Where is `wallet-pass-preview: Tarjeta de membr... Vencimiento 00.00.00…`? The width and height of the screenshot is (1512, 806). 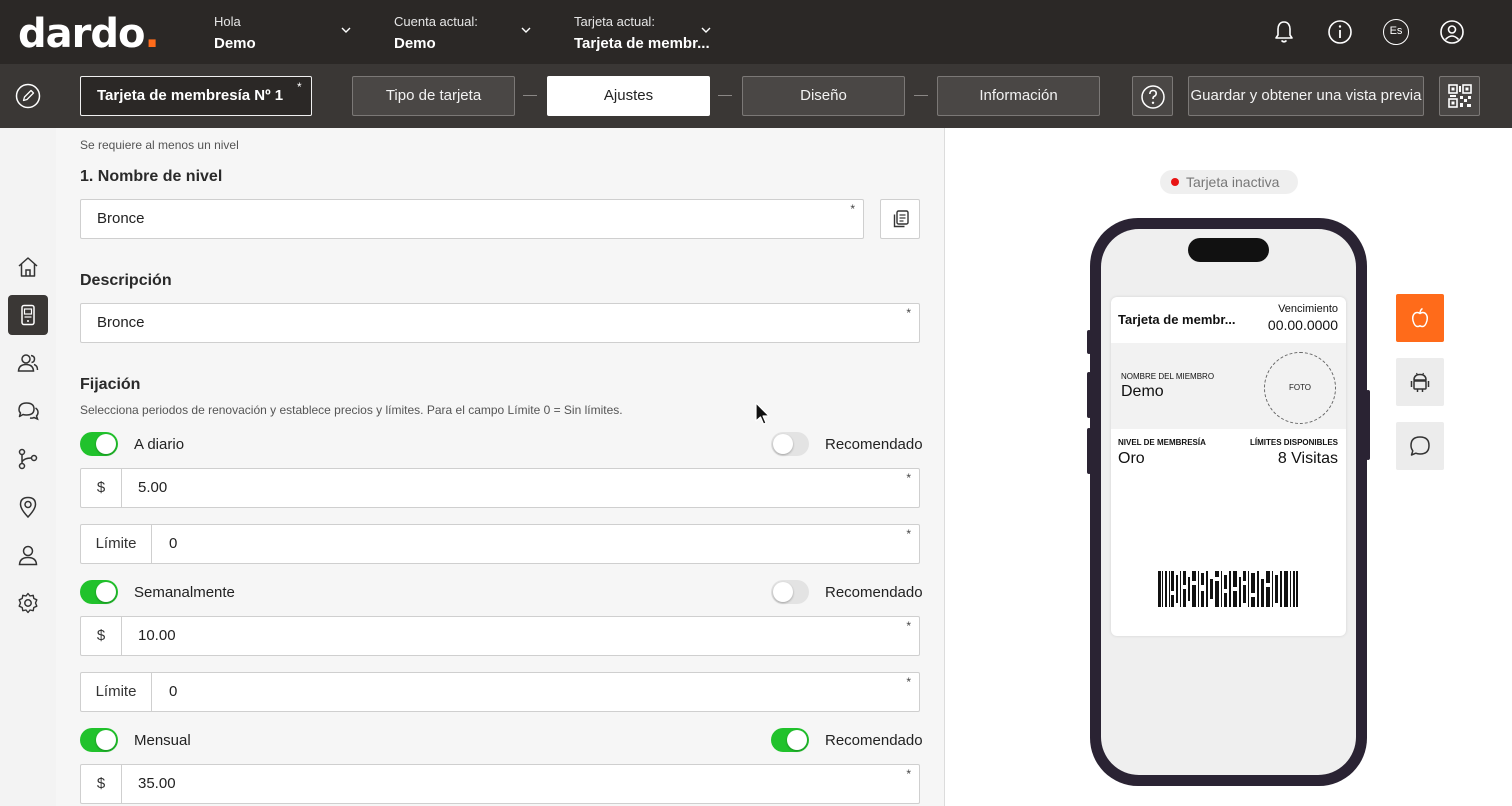 wallet-pass-preview: Tarjeta de membr... Vencimiento 00.00.00… is located at coordinates (1228, 466).